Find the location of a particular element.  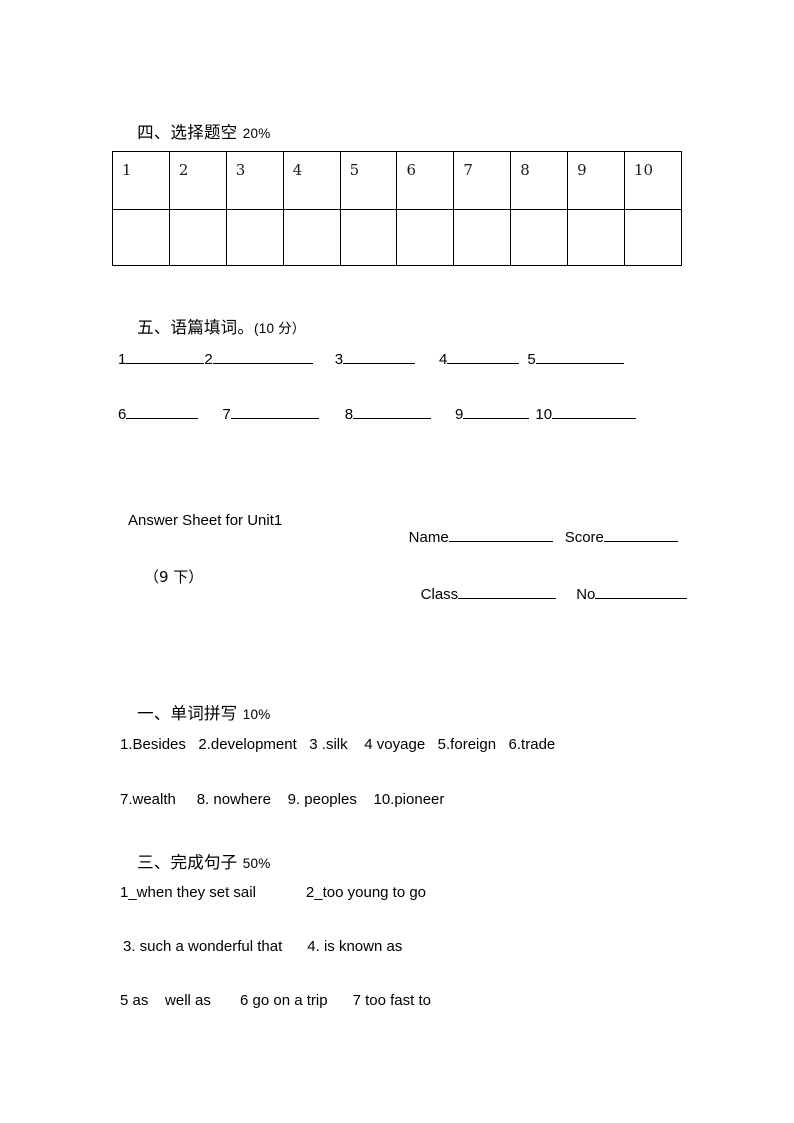

cloze-blank-number: 9 is located at coordinates (459, 415).